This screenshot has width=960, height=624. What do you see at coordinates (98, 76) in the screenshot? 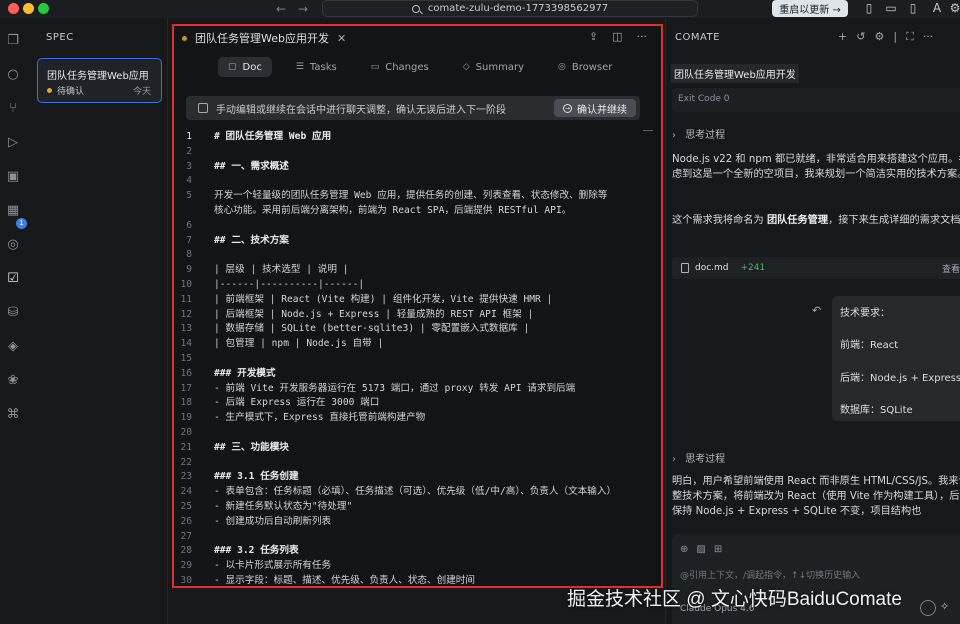
I see `spec-card-title: 团队任务管理Web应用` at bounding box center [98, 76].